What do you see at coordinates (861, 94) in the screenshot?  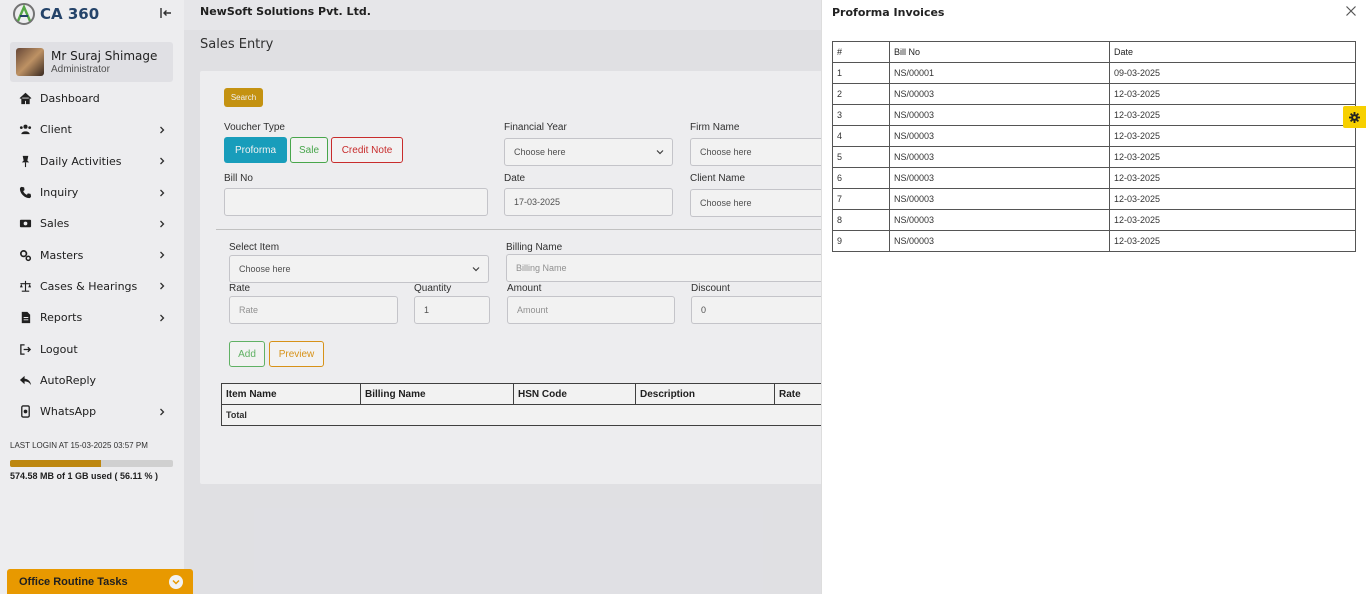 I see `row-number: 2` at bounding box center [861, 94].